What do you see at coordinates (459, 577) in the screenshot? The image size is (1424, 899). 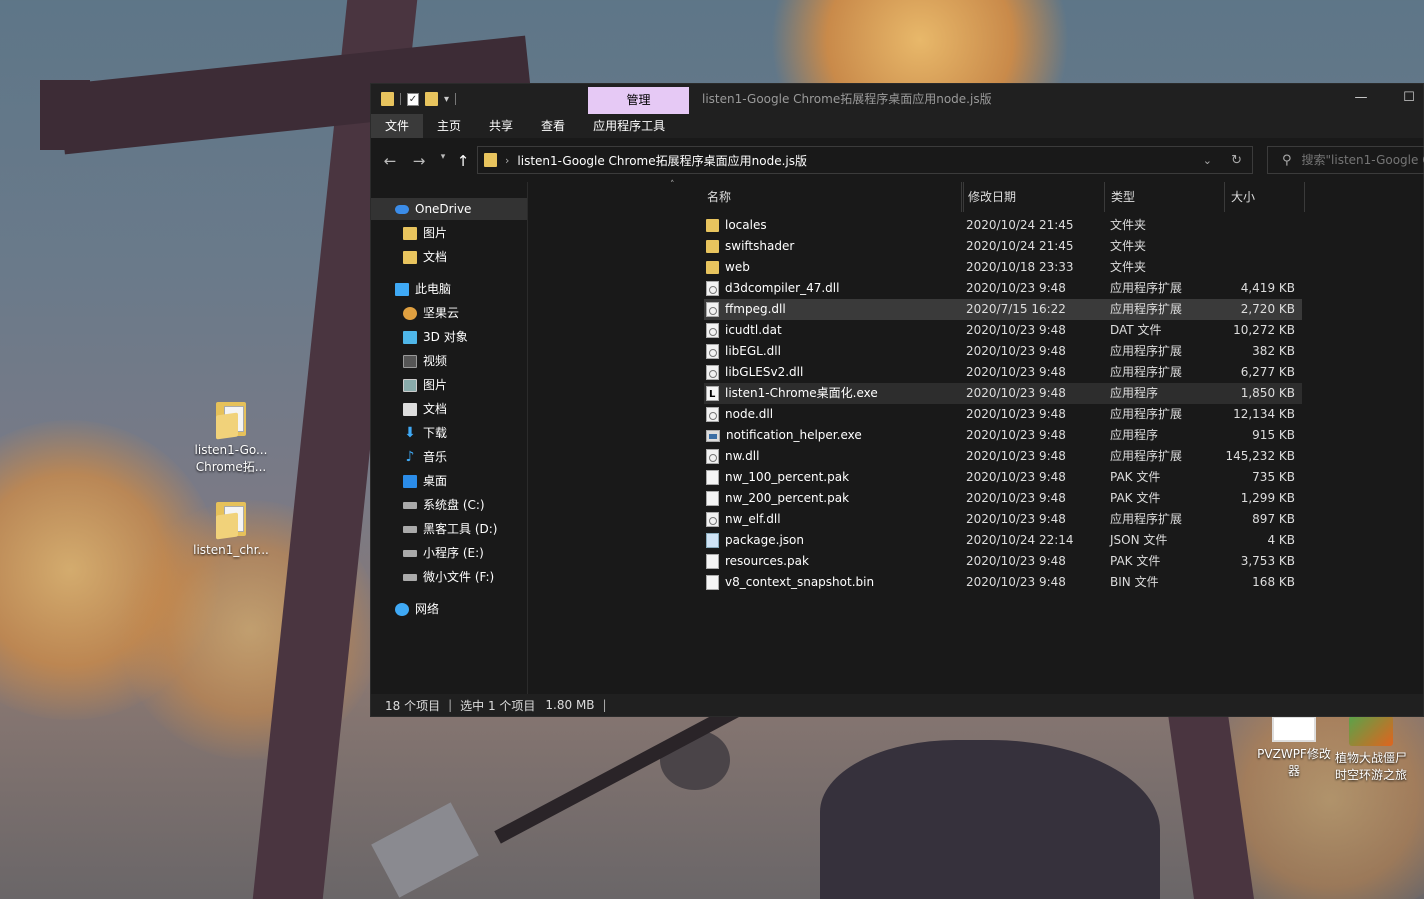 I see `sidebar-item-label: 微小文件 (F:)` at bounding box center [459, 577].